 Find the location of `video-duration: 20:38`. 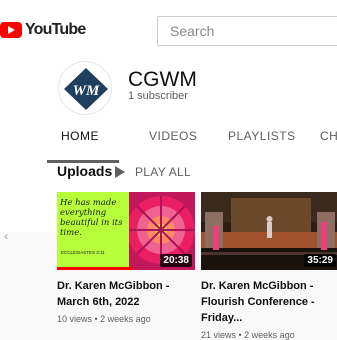

video-duration: 20:38 is located at coordinates (176, 260).